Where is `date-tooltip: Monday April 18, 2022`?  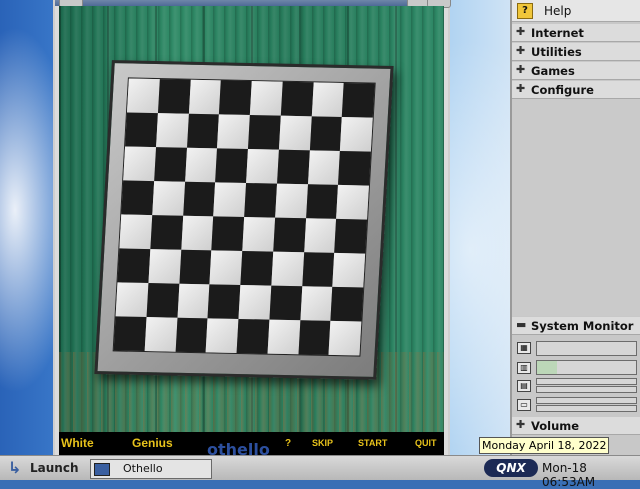
date-tooltip: Monday April 18, 2022 is located at coordinates (544, 445).